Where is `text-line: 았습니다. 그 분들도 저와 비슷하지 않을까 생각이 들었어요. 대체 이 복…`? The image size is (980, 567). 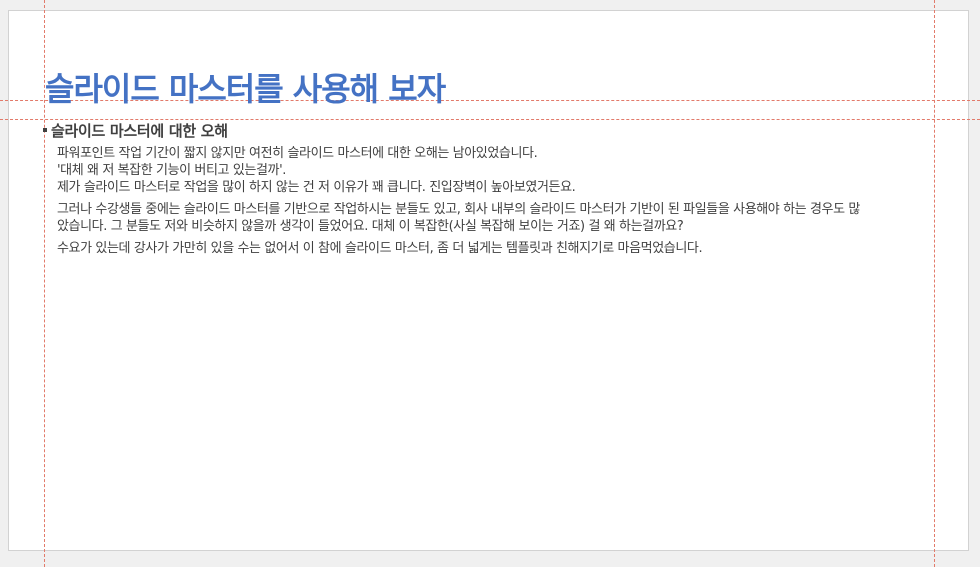 text-line: 았습니다. 그 분들도 저와 비슷하지 않을까 생각이 들었어요. 대체 이 복… is located at coordinates (370, 226).